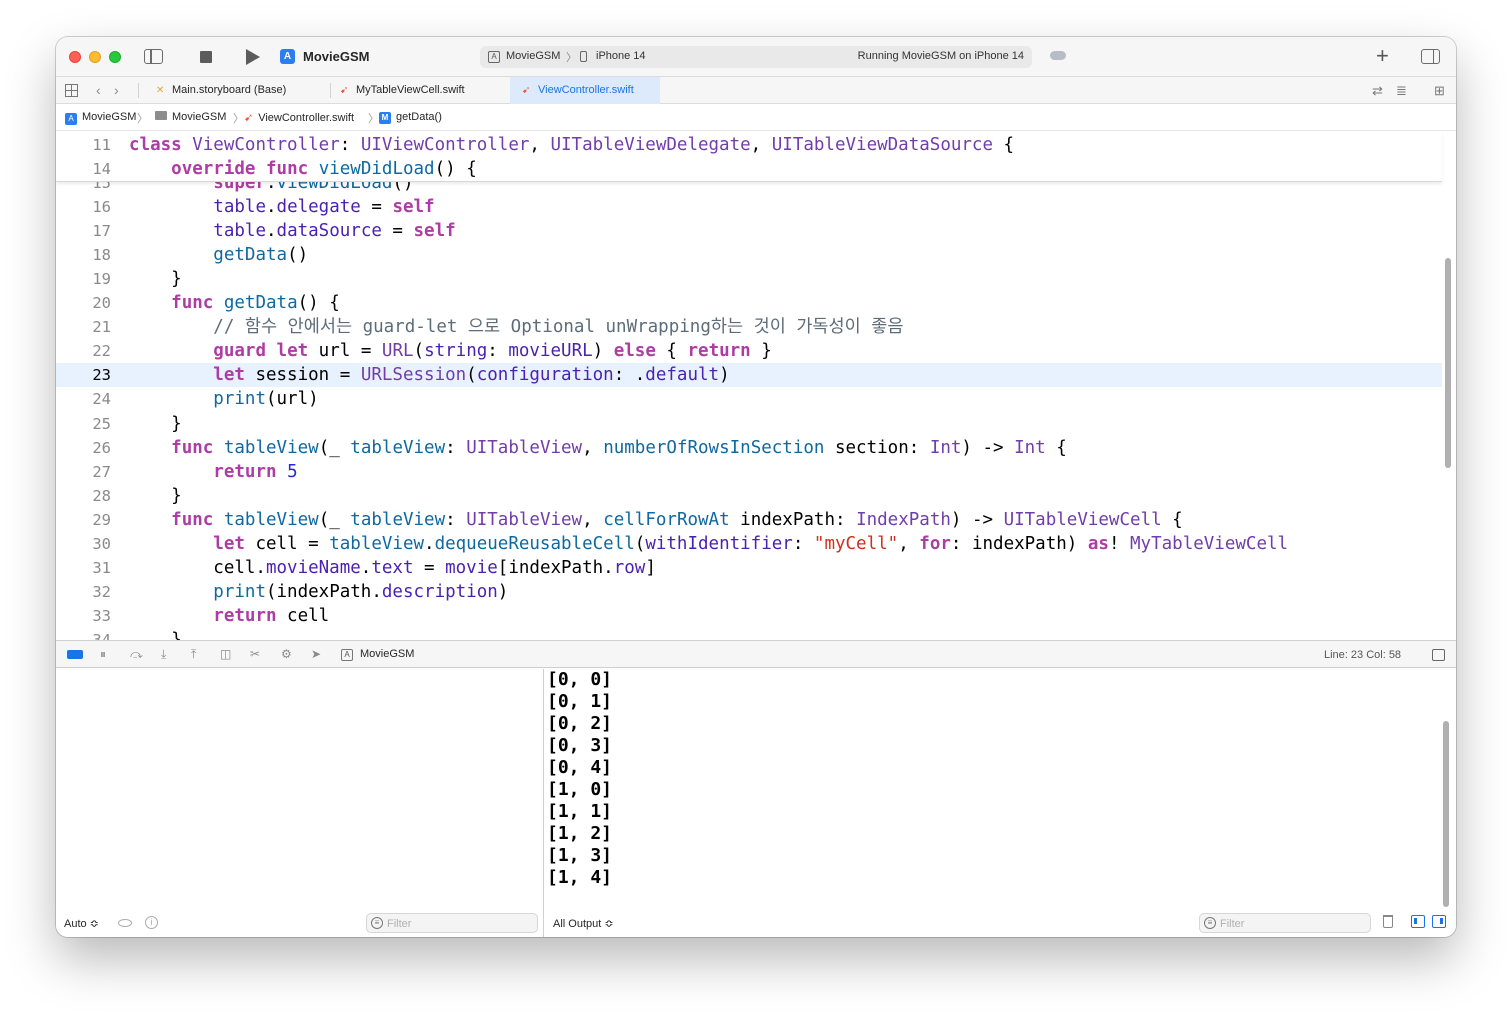  I want to click on breadcrumb-file: ➹ ViewController.swift, so click(299, 117).